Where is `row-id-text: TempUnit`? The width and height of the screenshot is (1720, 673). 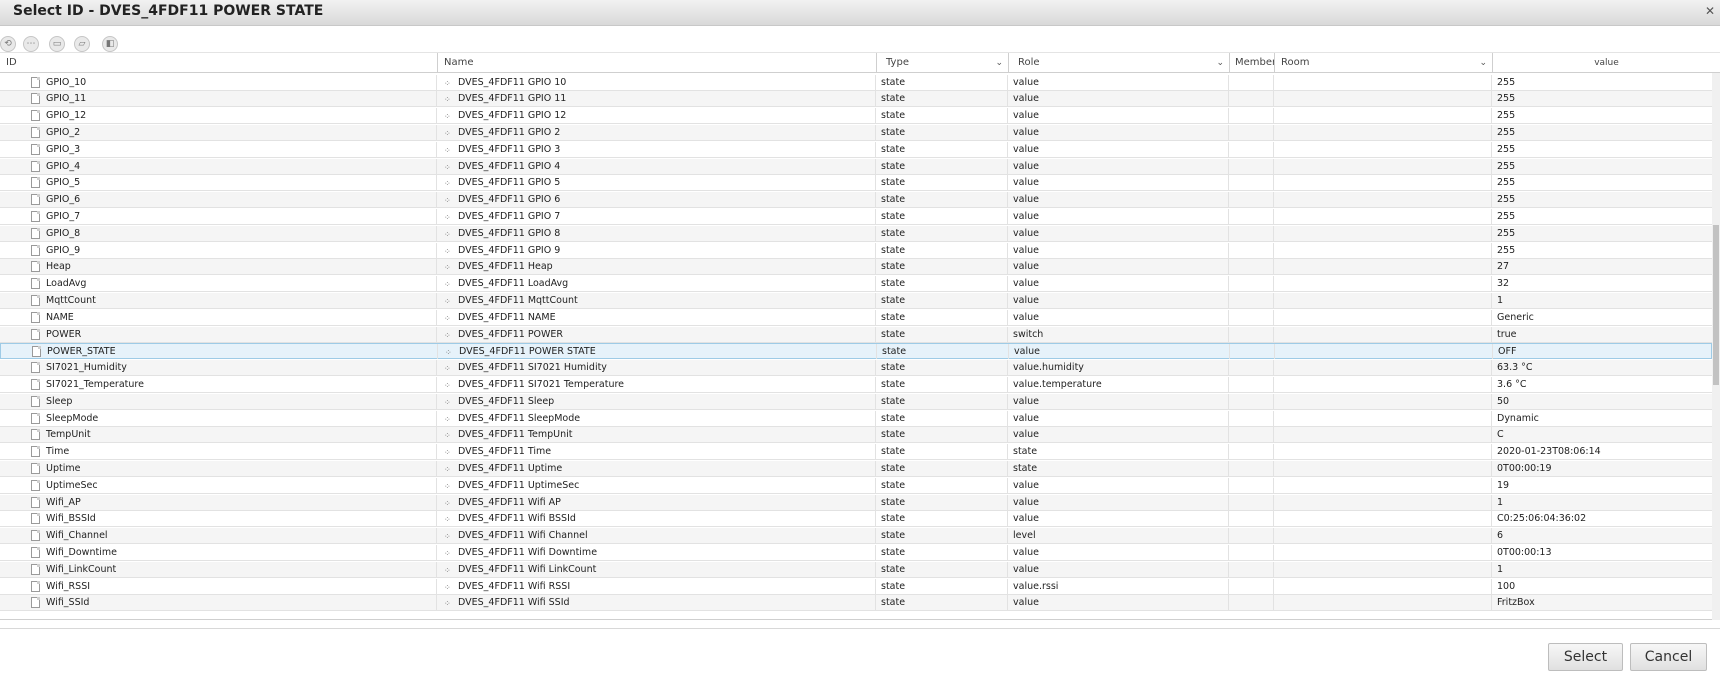 row-id-text: TempUnit is located at coordinates (68, 435).